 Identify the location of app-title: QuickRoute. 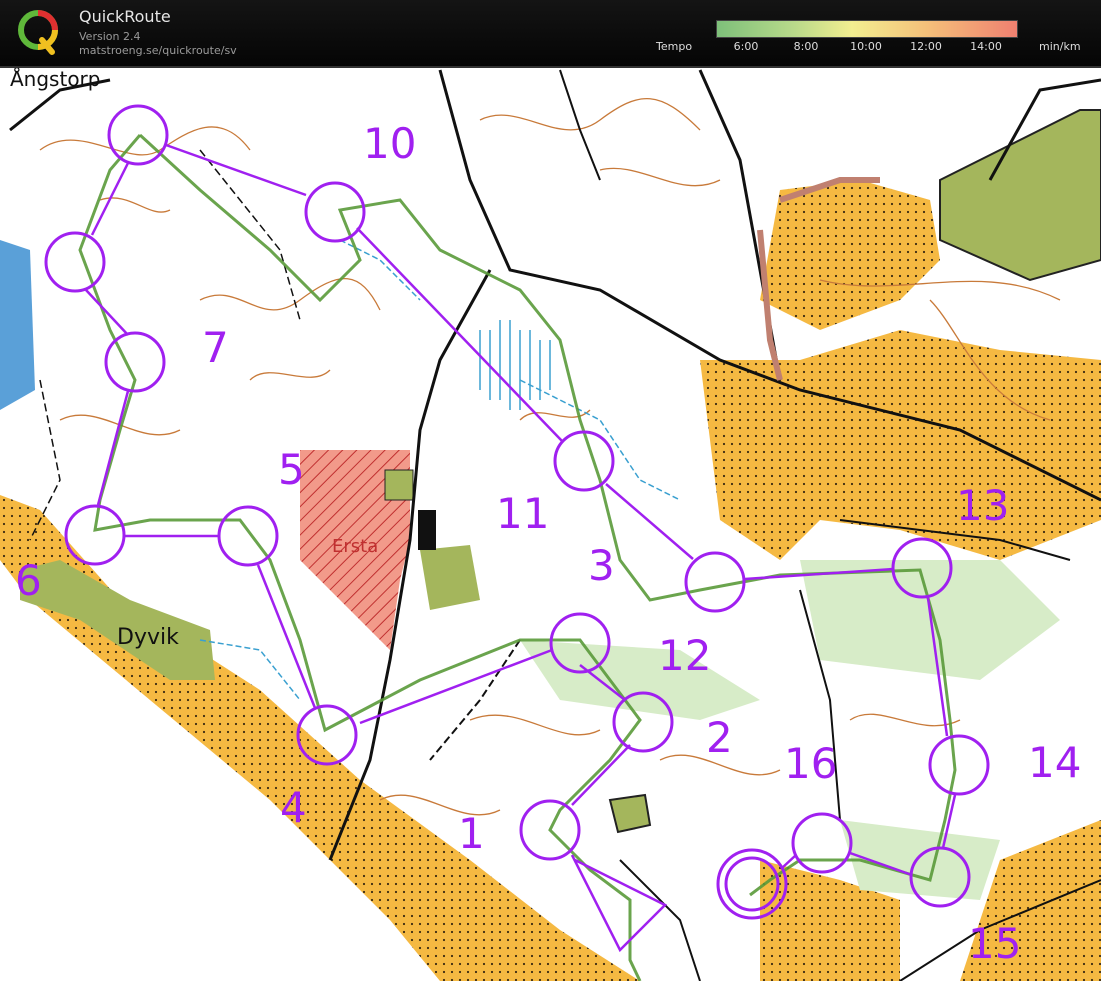
(125, 16).